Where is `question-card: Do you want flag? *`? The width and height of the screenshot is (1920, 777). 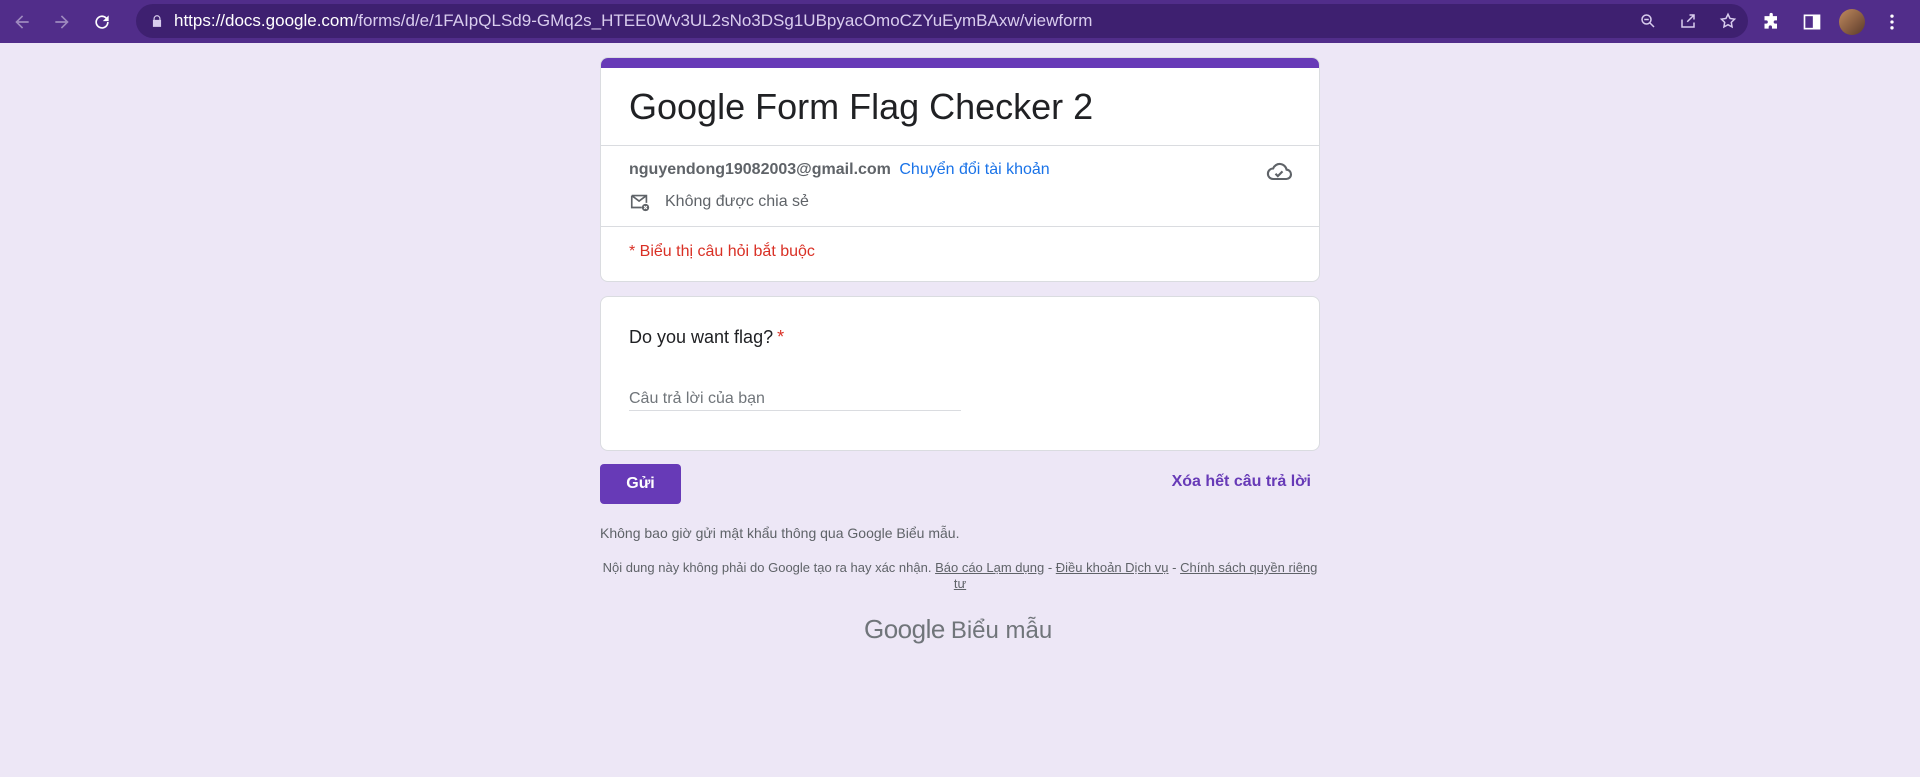
question-card: Do you want flag? * is located at coordinates (960, 373).